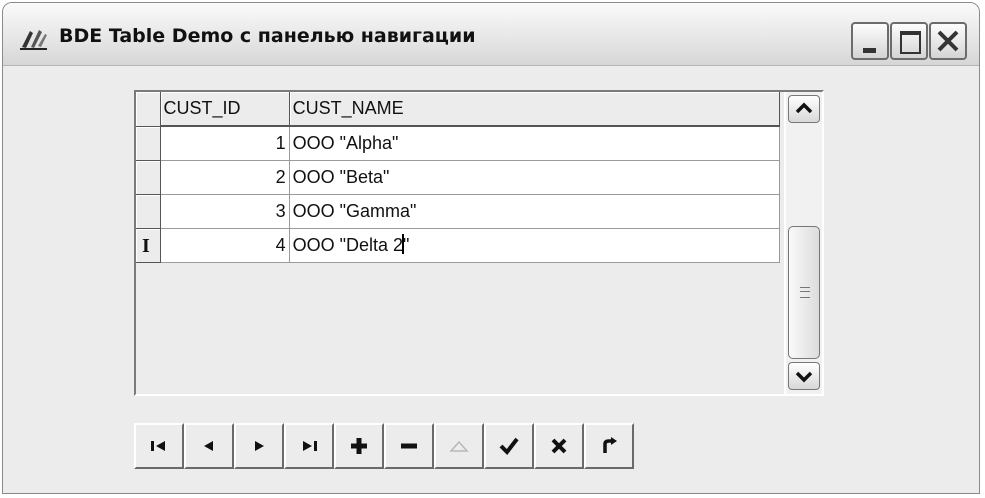  I want to click on cancel-x-icon, so click(559, 446).